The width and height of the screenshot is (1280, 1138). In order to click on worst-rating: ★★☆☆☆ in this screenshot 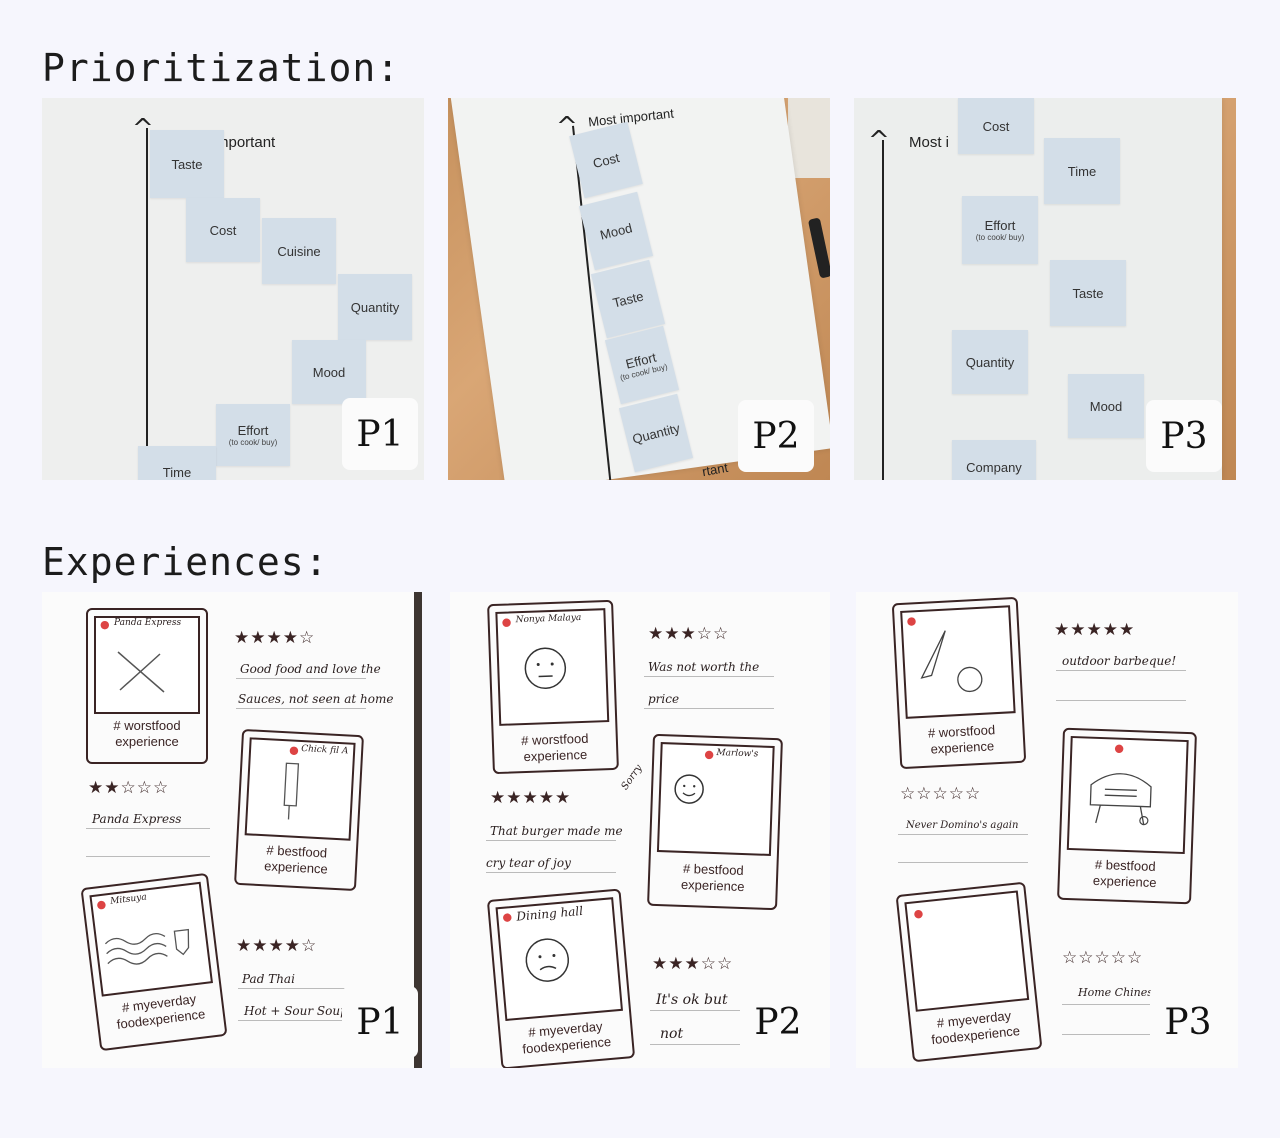, I will do `click(129, 788)`.